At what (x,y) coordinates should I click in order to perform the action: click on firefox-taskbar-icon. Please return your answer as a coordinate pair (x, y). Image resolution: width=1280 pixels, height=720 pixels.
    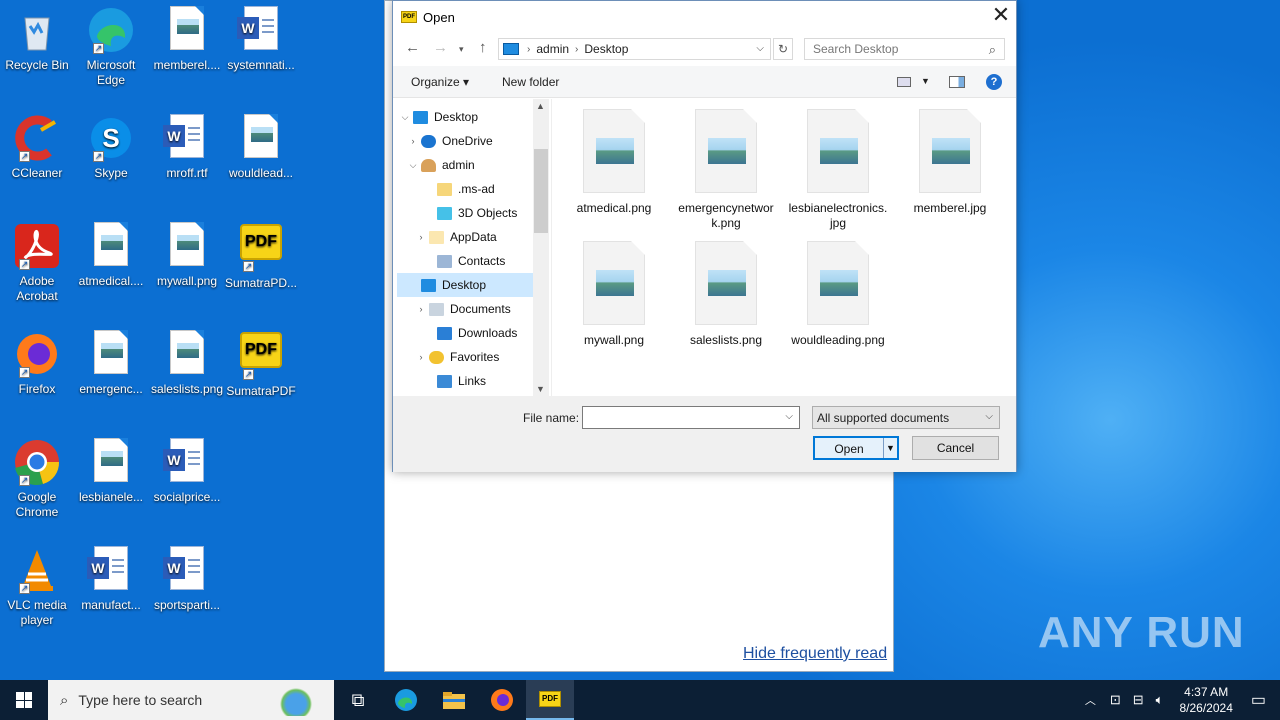
    Looking at the image, I should click on (502, 700).